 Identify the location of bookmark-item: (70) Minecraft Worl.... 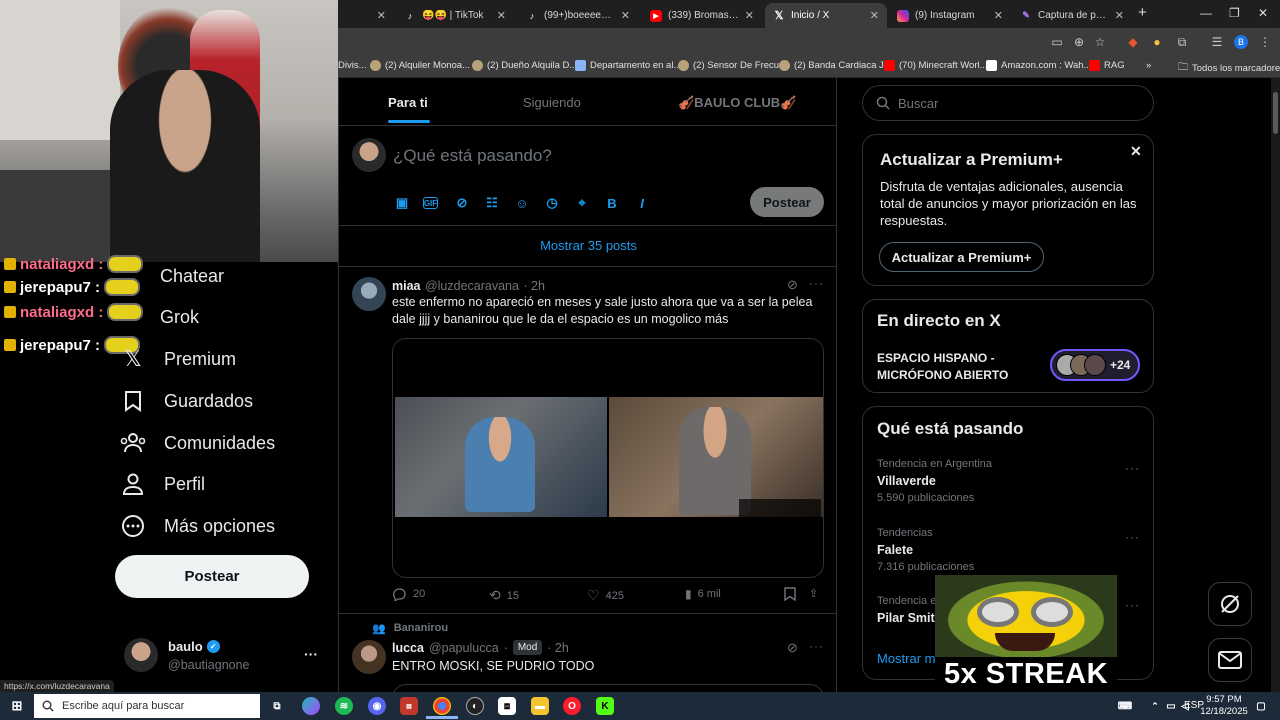
(936, 65).